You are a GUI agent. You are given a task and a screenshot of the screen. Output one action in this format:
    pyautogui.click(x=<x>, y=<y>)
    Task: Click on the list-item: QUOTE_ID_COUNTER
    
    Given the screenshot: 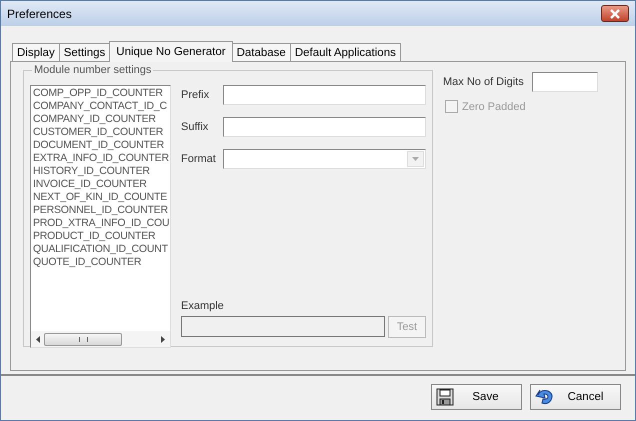 What is the action you would take?
    pyautogui.click(x=100, y=262)
    